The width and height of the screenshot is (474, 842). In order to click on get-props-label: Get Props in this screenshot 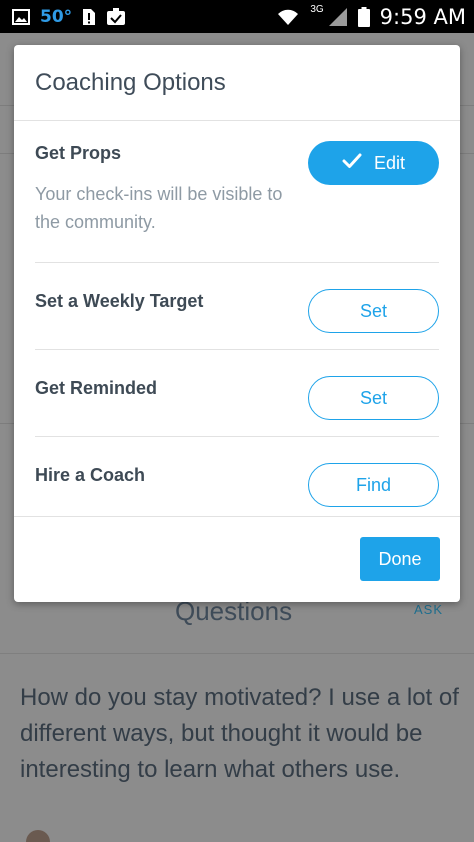, I will do `click(78, 153)`.